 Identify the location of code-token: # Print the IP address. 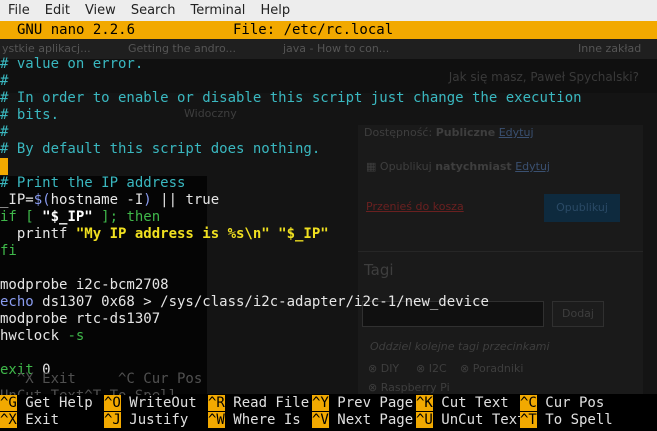
(93, 183).